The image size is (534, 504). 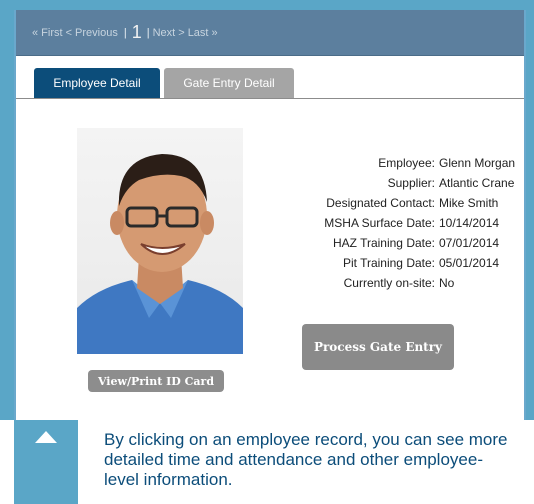 What do you see at coordinates (389, 283) in the screenshot?
I see `detail-label: Currently on-site:` at bounding box center [389, 283].